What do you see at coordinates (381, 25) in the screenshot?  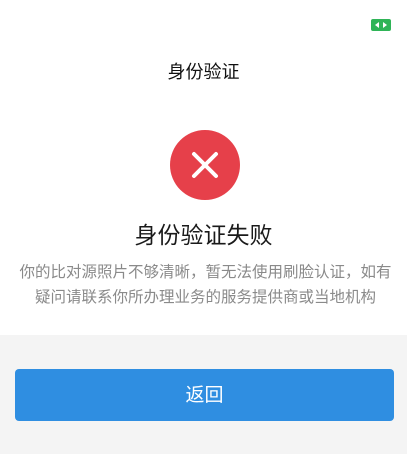 I see `battery-icon` at bounding box center [381, 25].